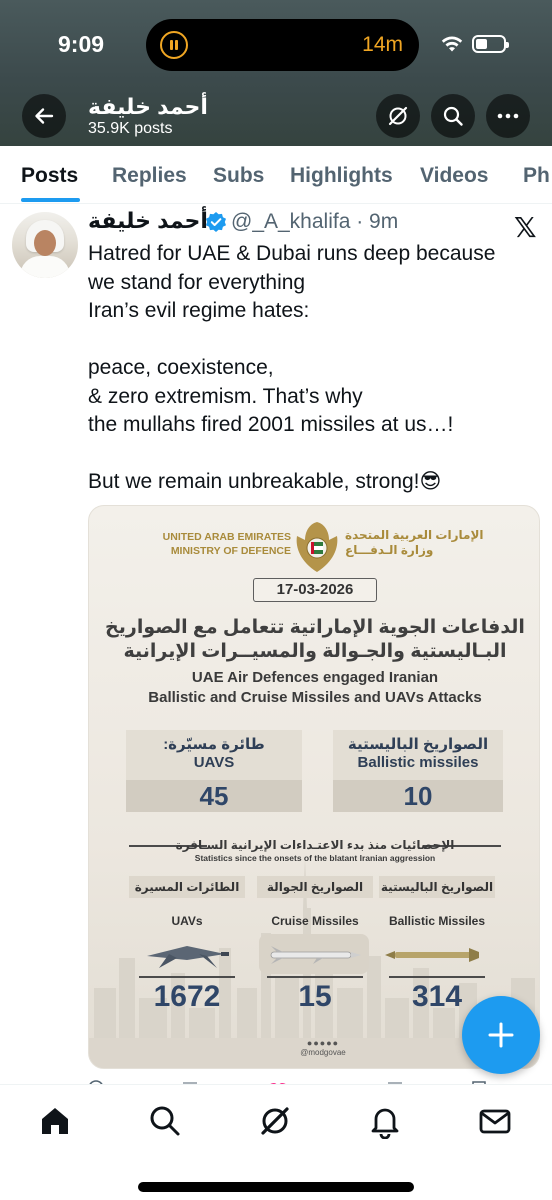 The height and width of the screenshot is (1200, 552). Describe the element at coordinates (214, 771) in the screenshot. I see `today-uavs-stat: طائرة مسيّرة: UAVS 45` at that location.